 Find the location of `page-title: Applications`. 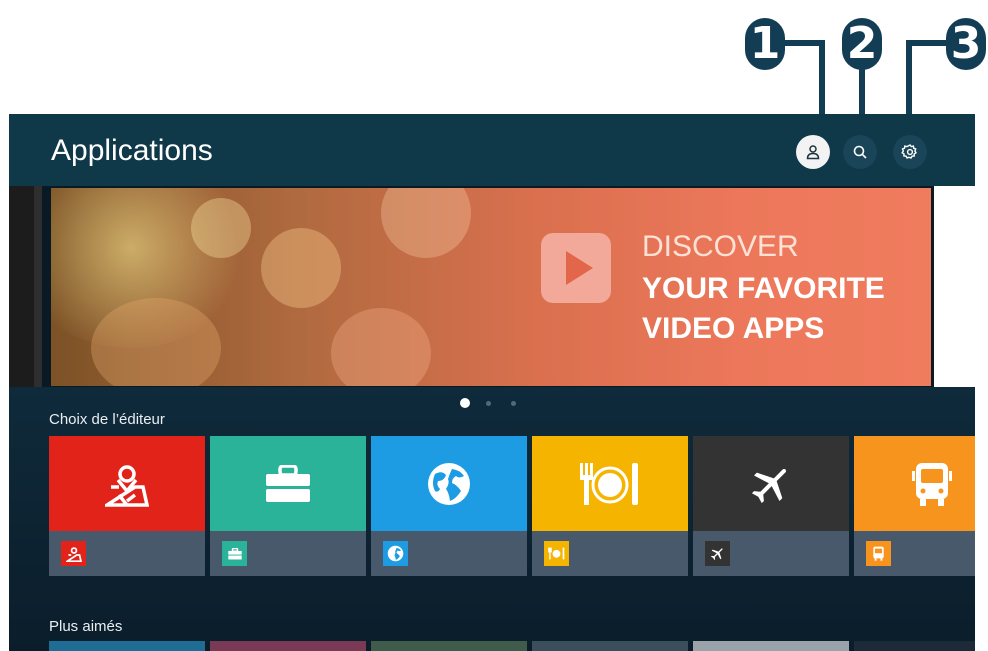

page-title: Applications is located at coordinates (132, 150).